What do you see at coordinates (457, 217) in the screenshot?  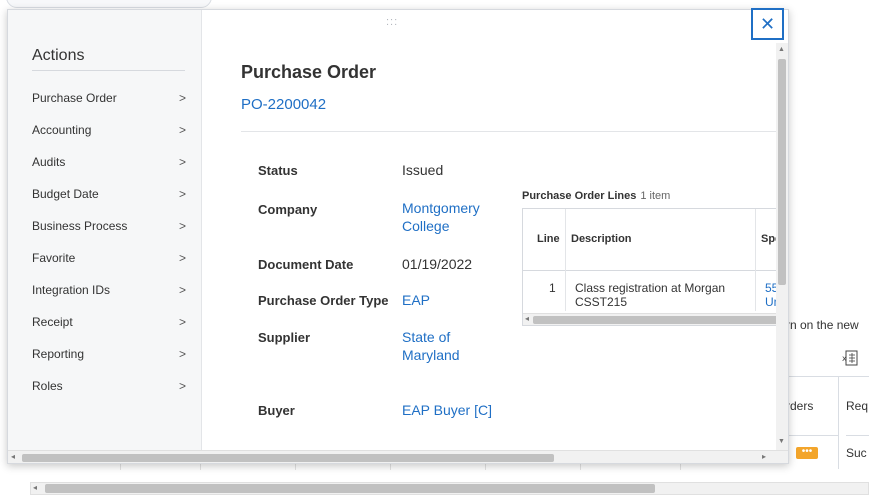 I see `field-value-company: Montgomery College` at bounding box center [457, 217].